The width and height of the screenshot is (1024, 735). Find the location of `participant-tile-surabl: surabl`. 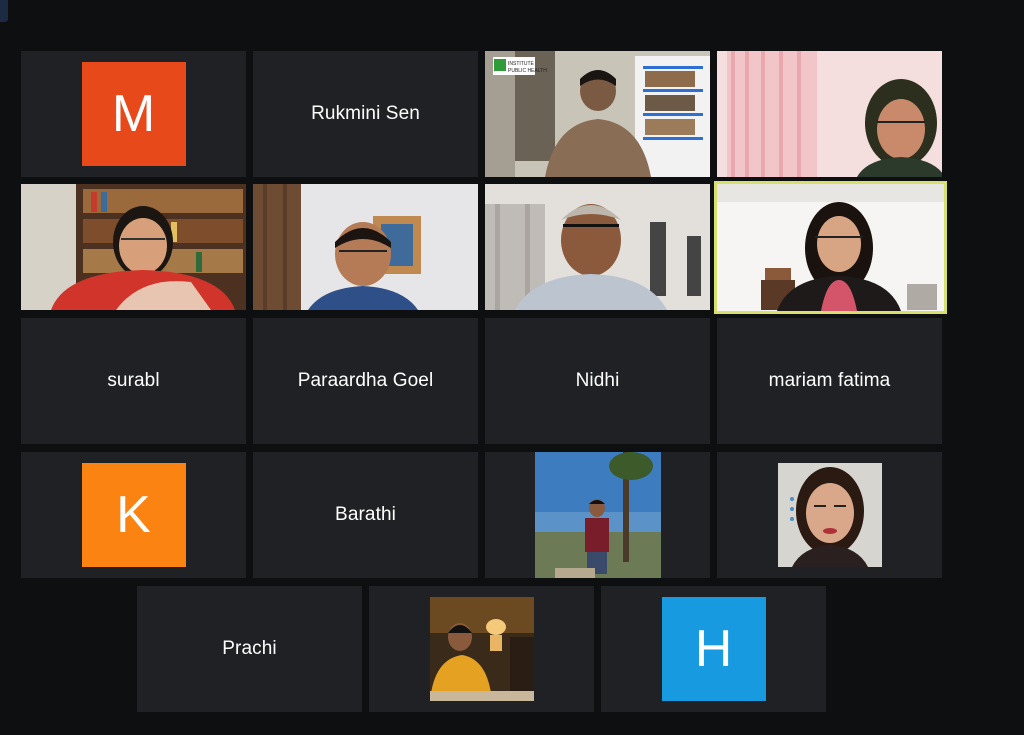

participant-tile-surabl: surabl is located at coordinates (133, 381).